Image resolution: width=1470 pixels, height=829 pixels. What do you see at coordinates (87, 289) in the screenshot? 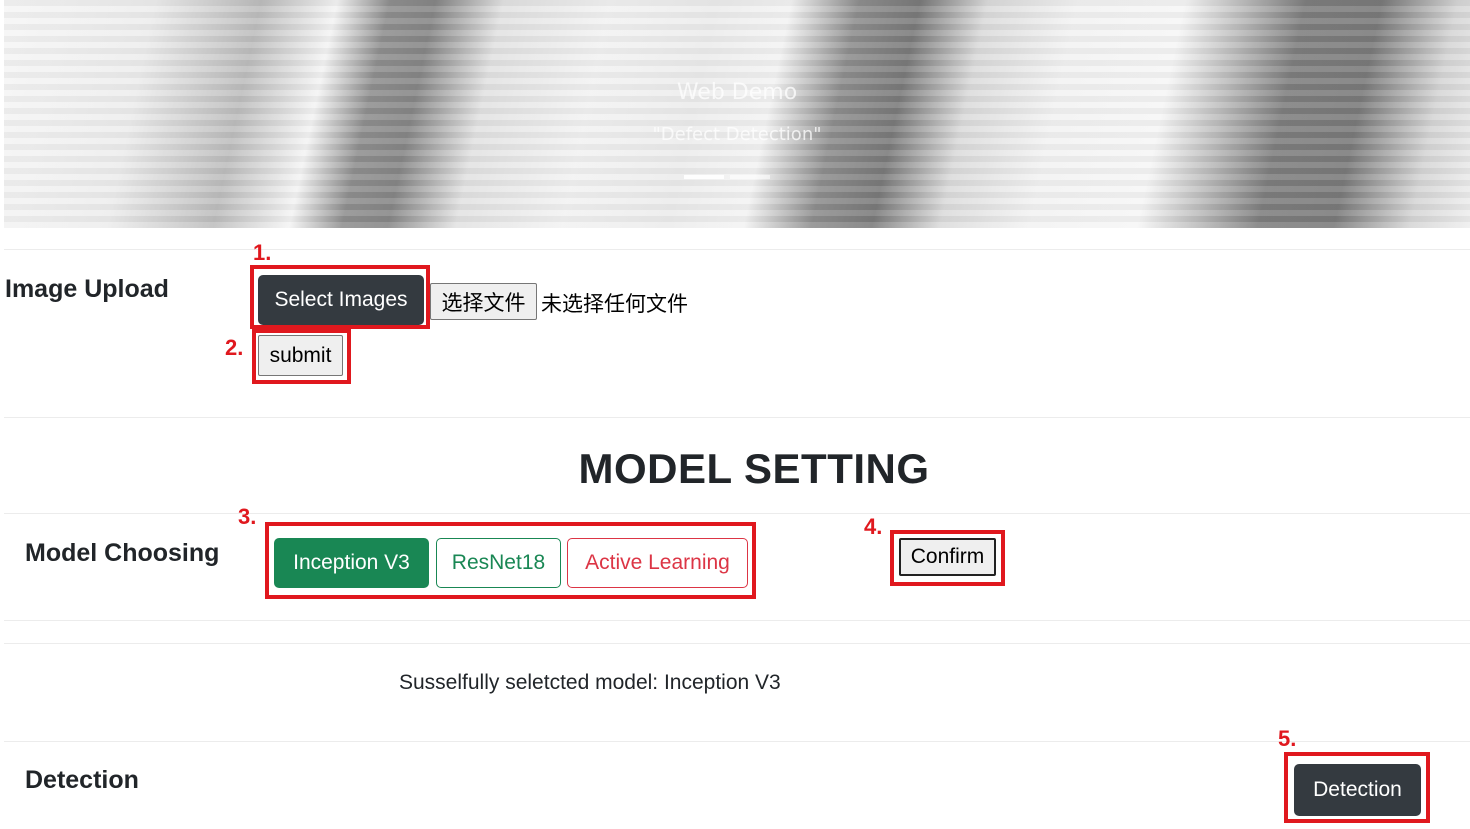
I see `image-upload-label: Image Upload` at bounding box center [87, 289].